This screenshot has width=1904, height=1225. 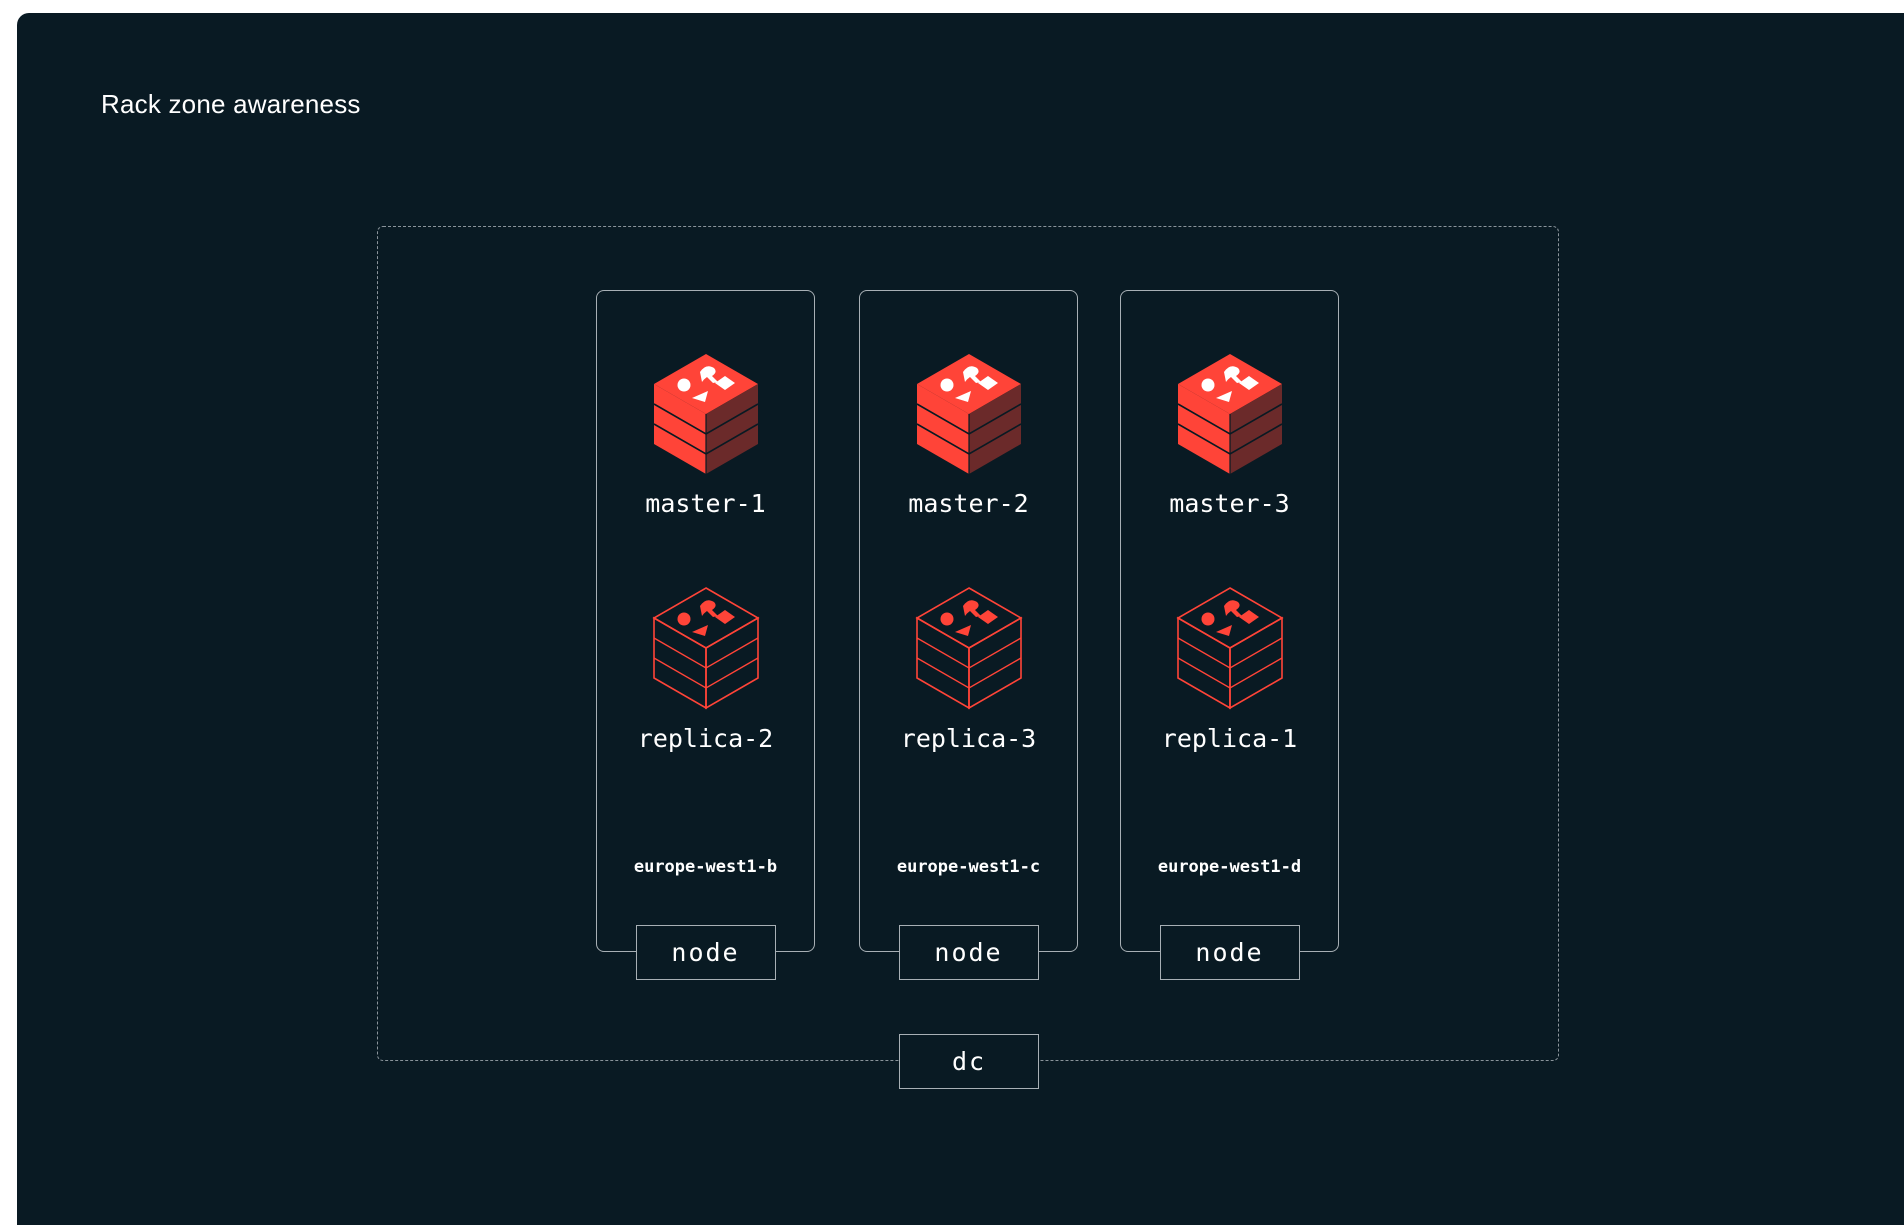 I want to click on replica-label: replica-2, so click(x=705, y=738).